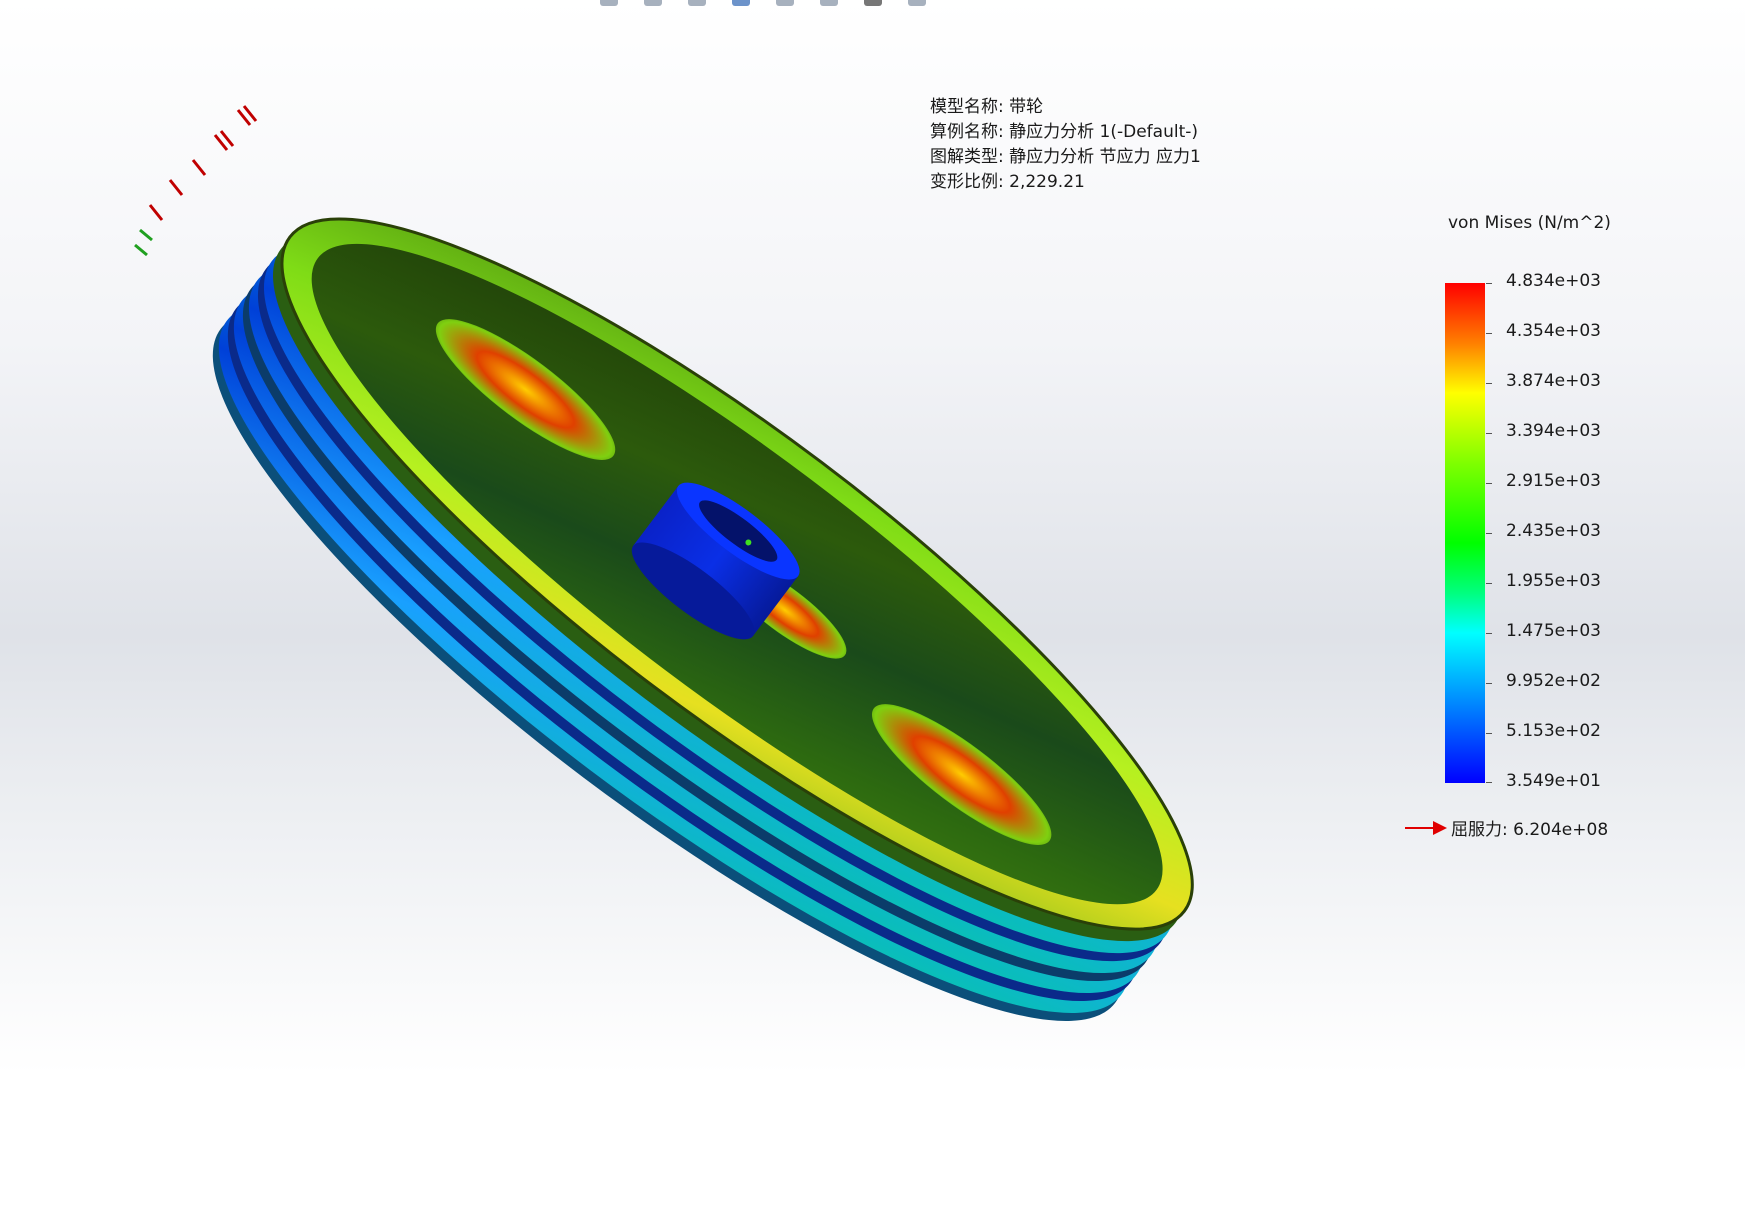 The height and width of the screenshot is (1221, 1745). Describe the element at coordinates (987, 107) in the screenshot. I see `model-name-line: 模型名称: 带轮` at that location.